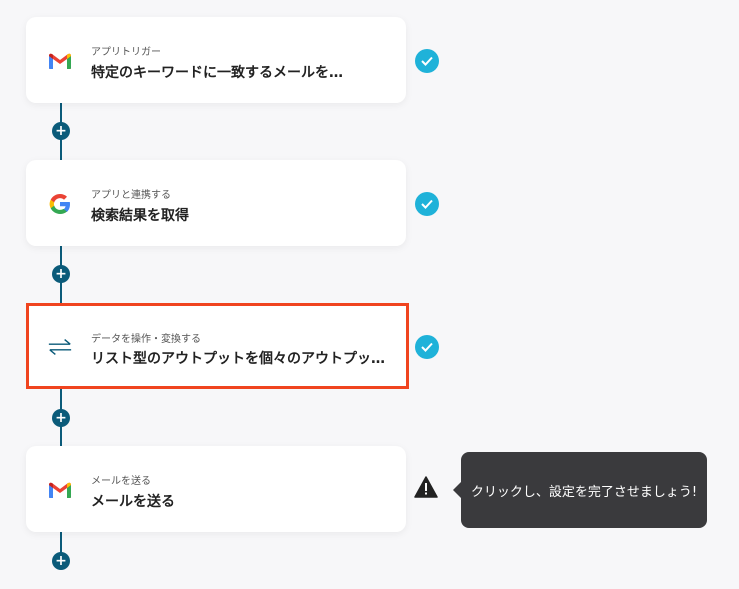 The image size is (739, 589). Describe the element at coordinates (146, 339) in the screenshot. I see `step-subtitle: データを操作・変換する` at that location.